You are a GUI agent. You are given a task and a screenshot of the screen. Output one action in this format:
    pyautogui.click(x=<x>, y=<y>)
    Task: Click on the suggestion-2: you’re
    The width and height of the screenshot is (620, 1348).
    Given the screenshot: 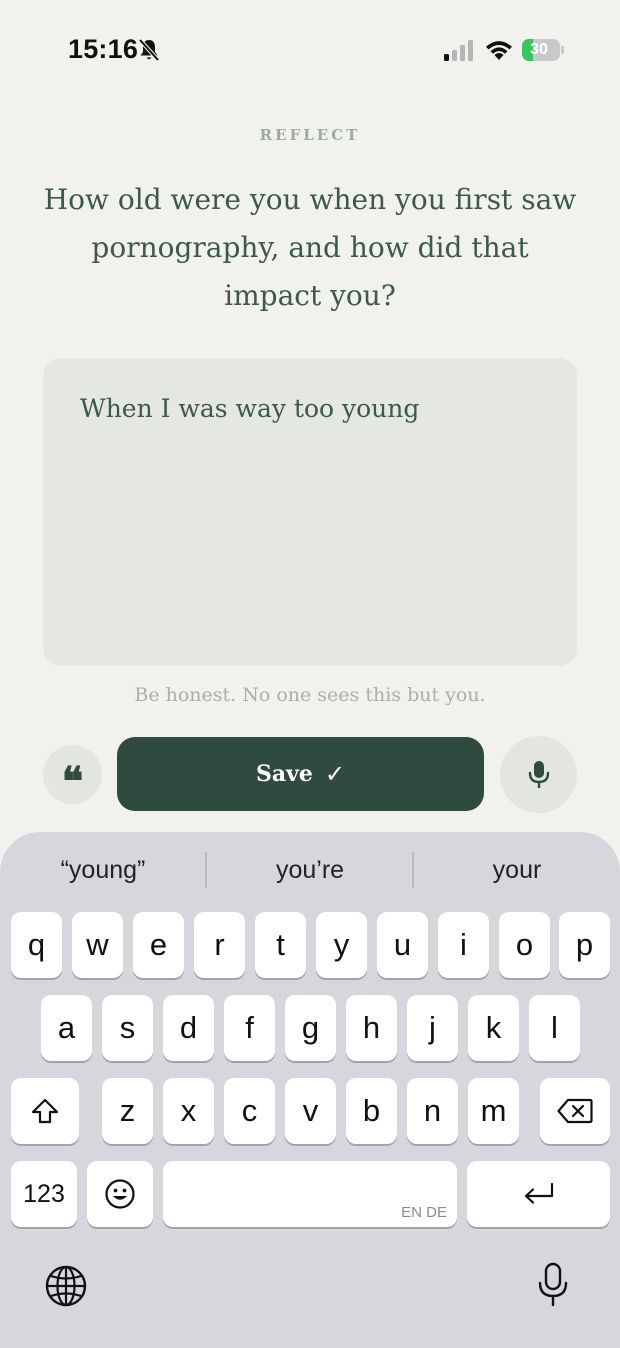 What is the action you would take?
    pyautogui.click(x=310, y=870)
    